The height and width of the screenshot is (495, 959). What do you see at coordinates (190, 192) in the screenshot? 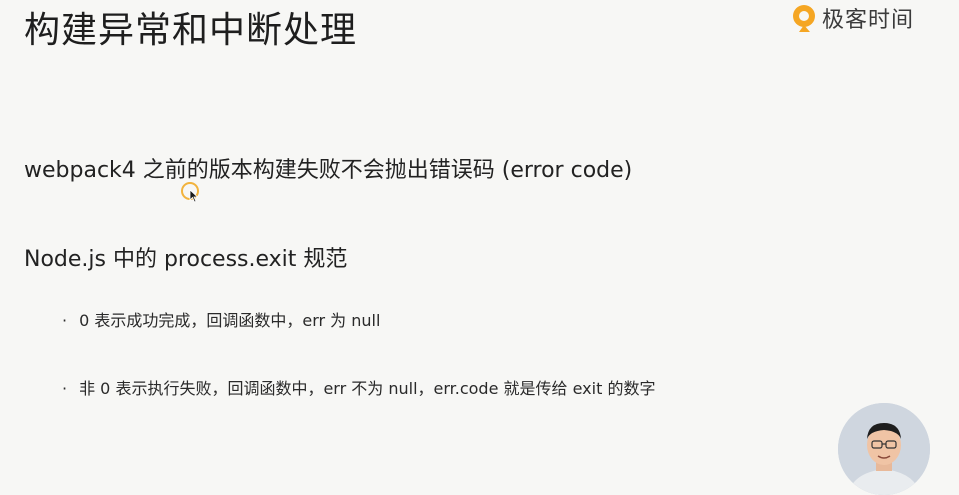
I see `mouse-cursor-icon` at bounding box center [190, 192].